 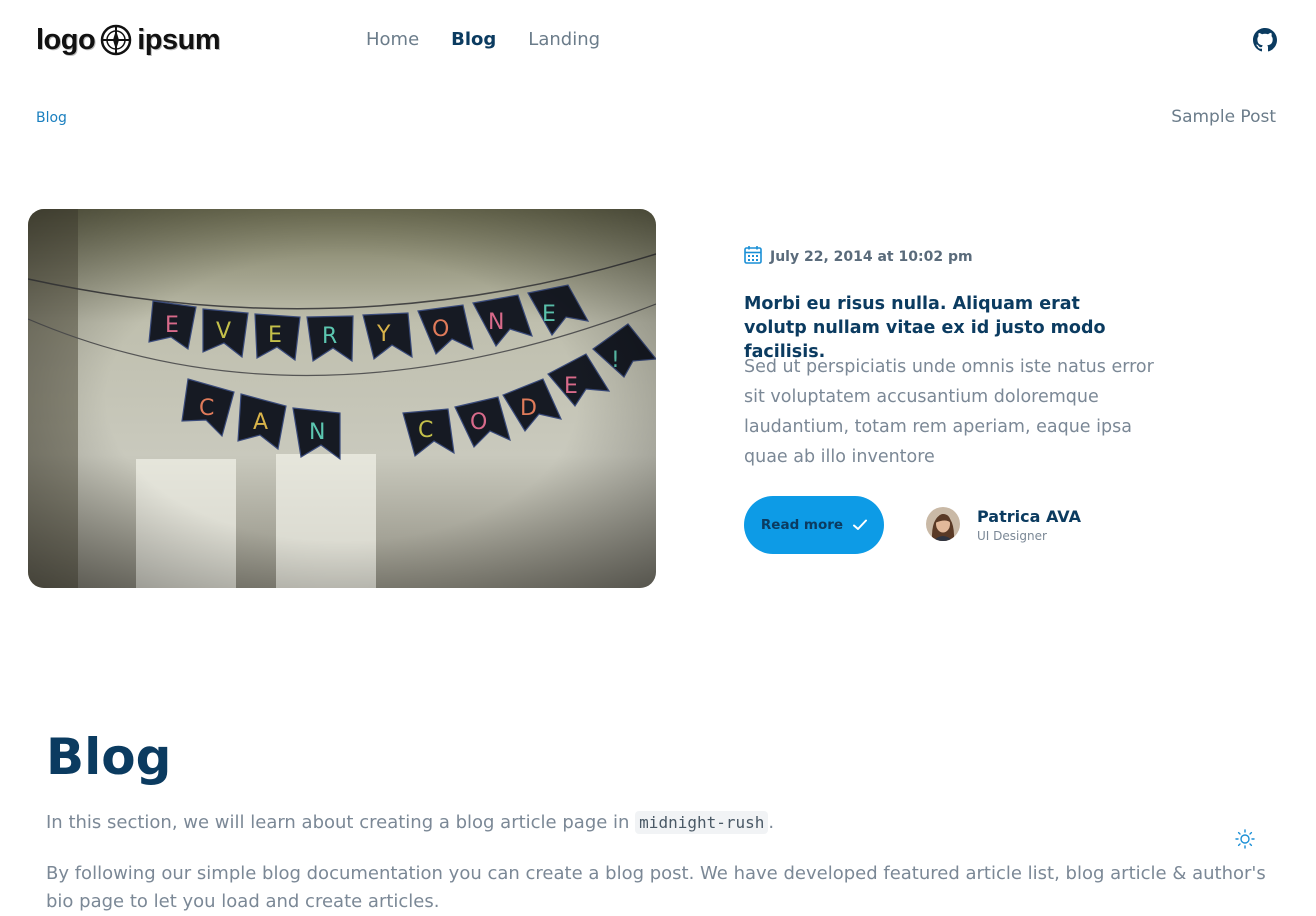 I want to click on inline-code: midnight-rush, so click(x=702, y=822).